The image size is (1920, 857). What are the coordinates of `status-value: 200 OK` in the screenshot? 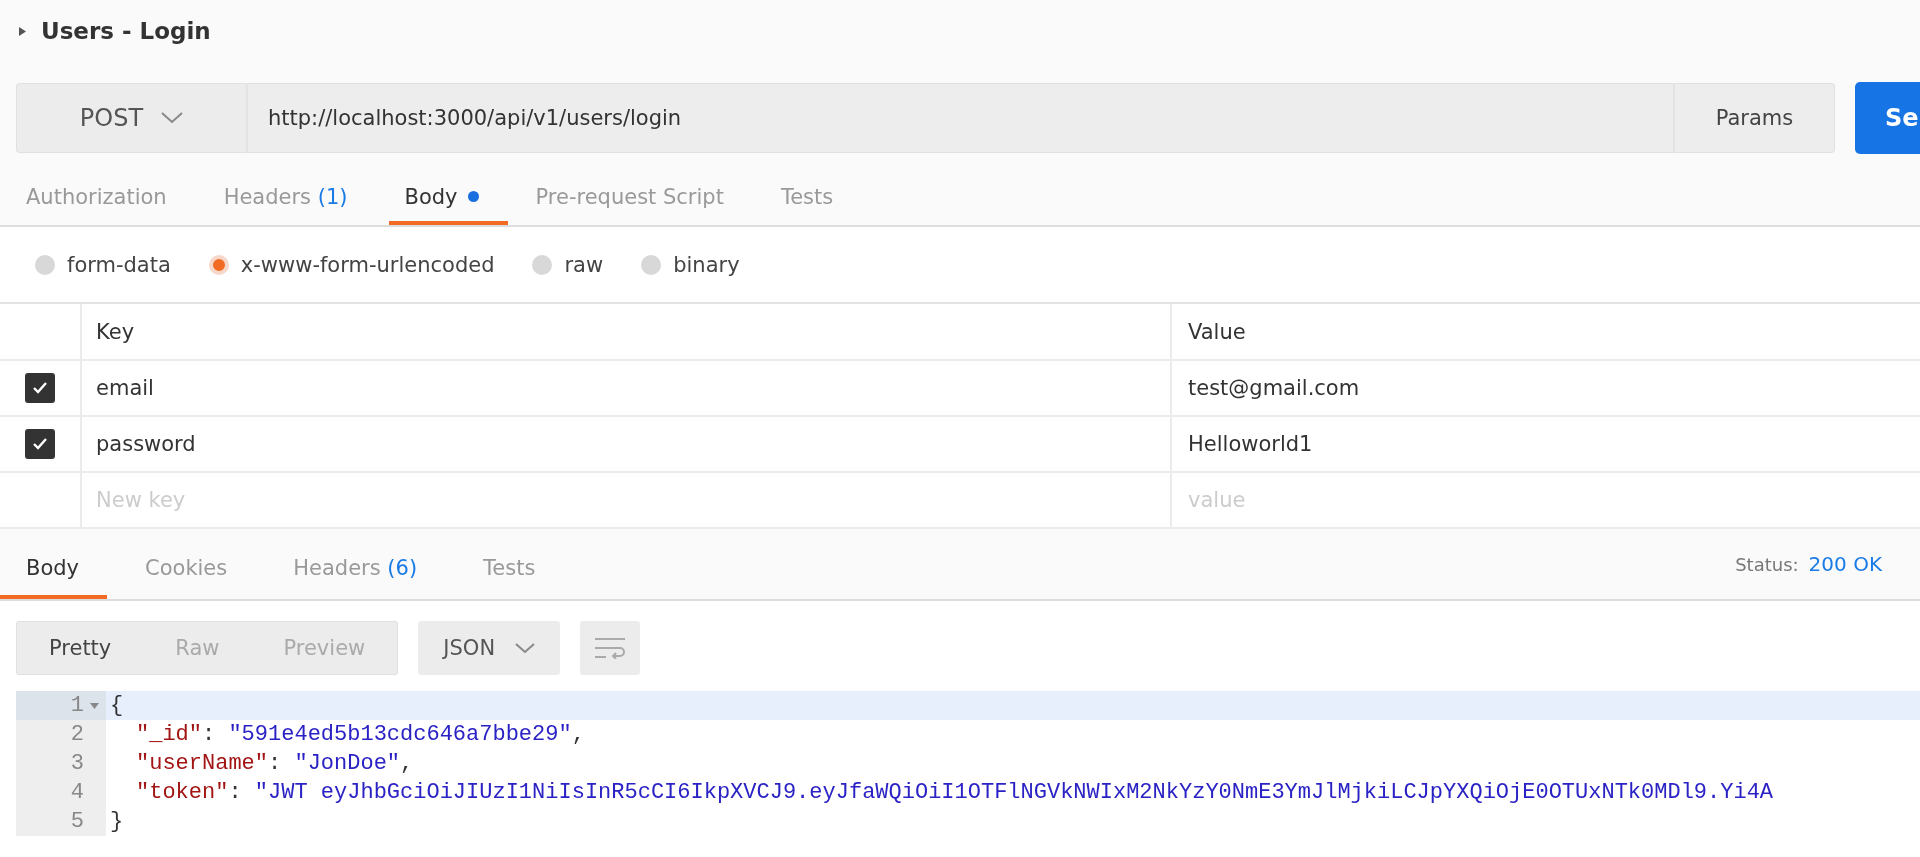 It's located at (1845, 564).